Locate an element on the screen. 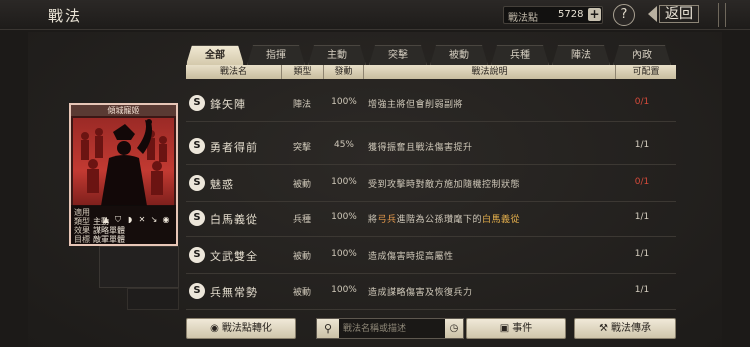  column-header-rate: 發動 is located at coordinates (344, 72).